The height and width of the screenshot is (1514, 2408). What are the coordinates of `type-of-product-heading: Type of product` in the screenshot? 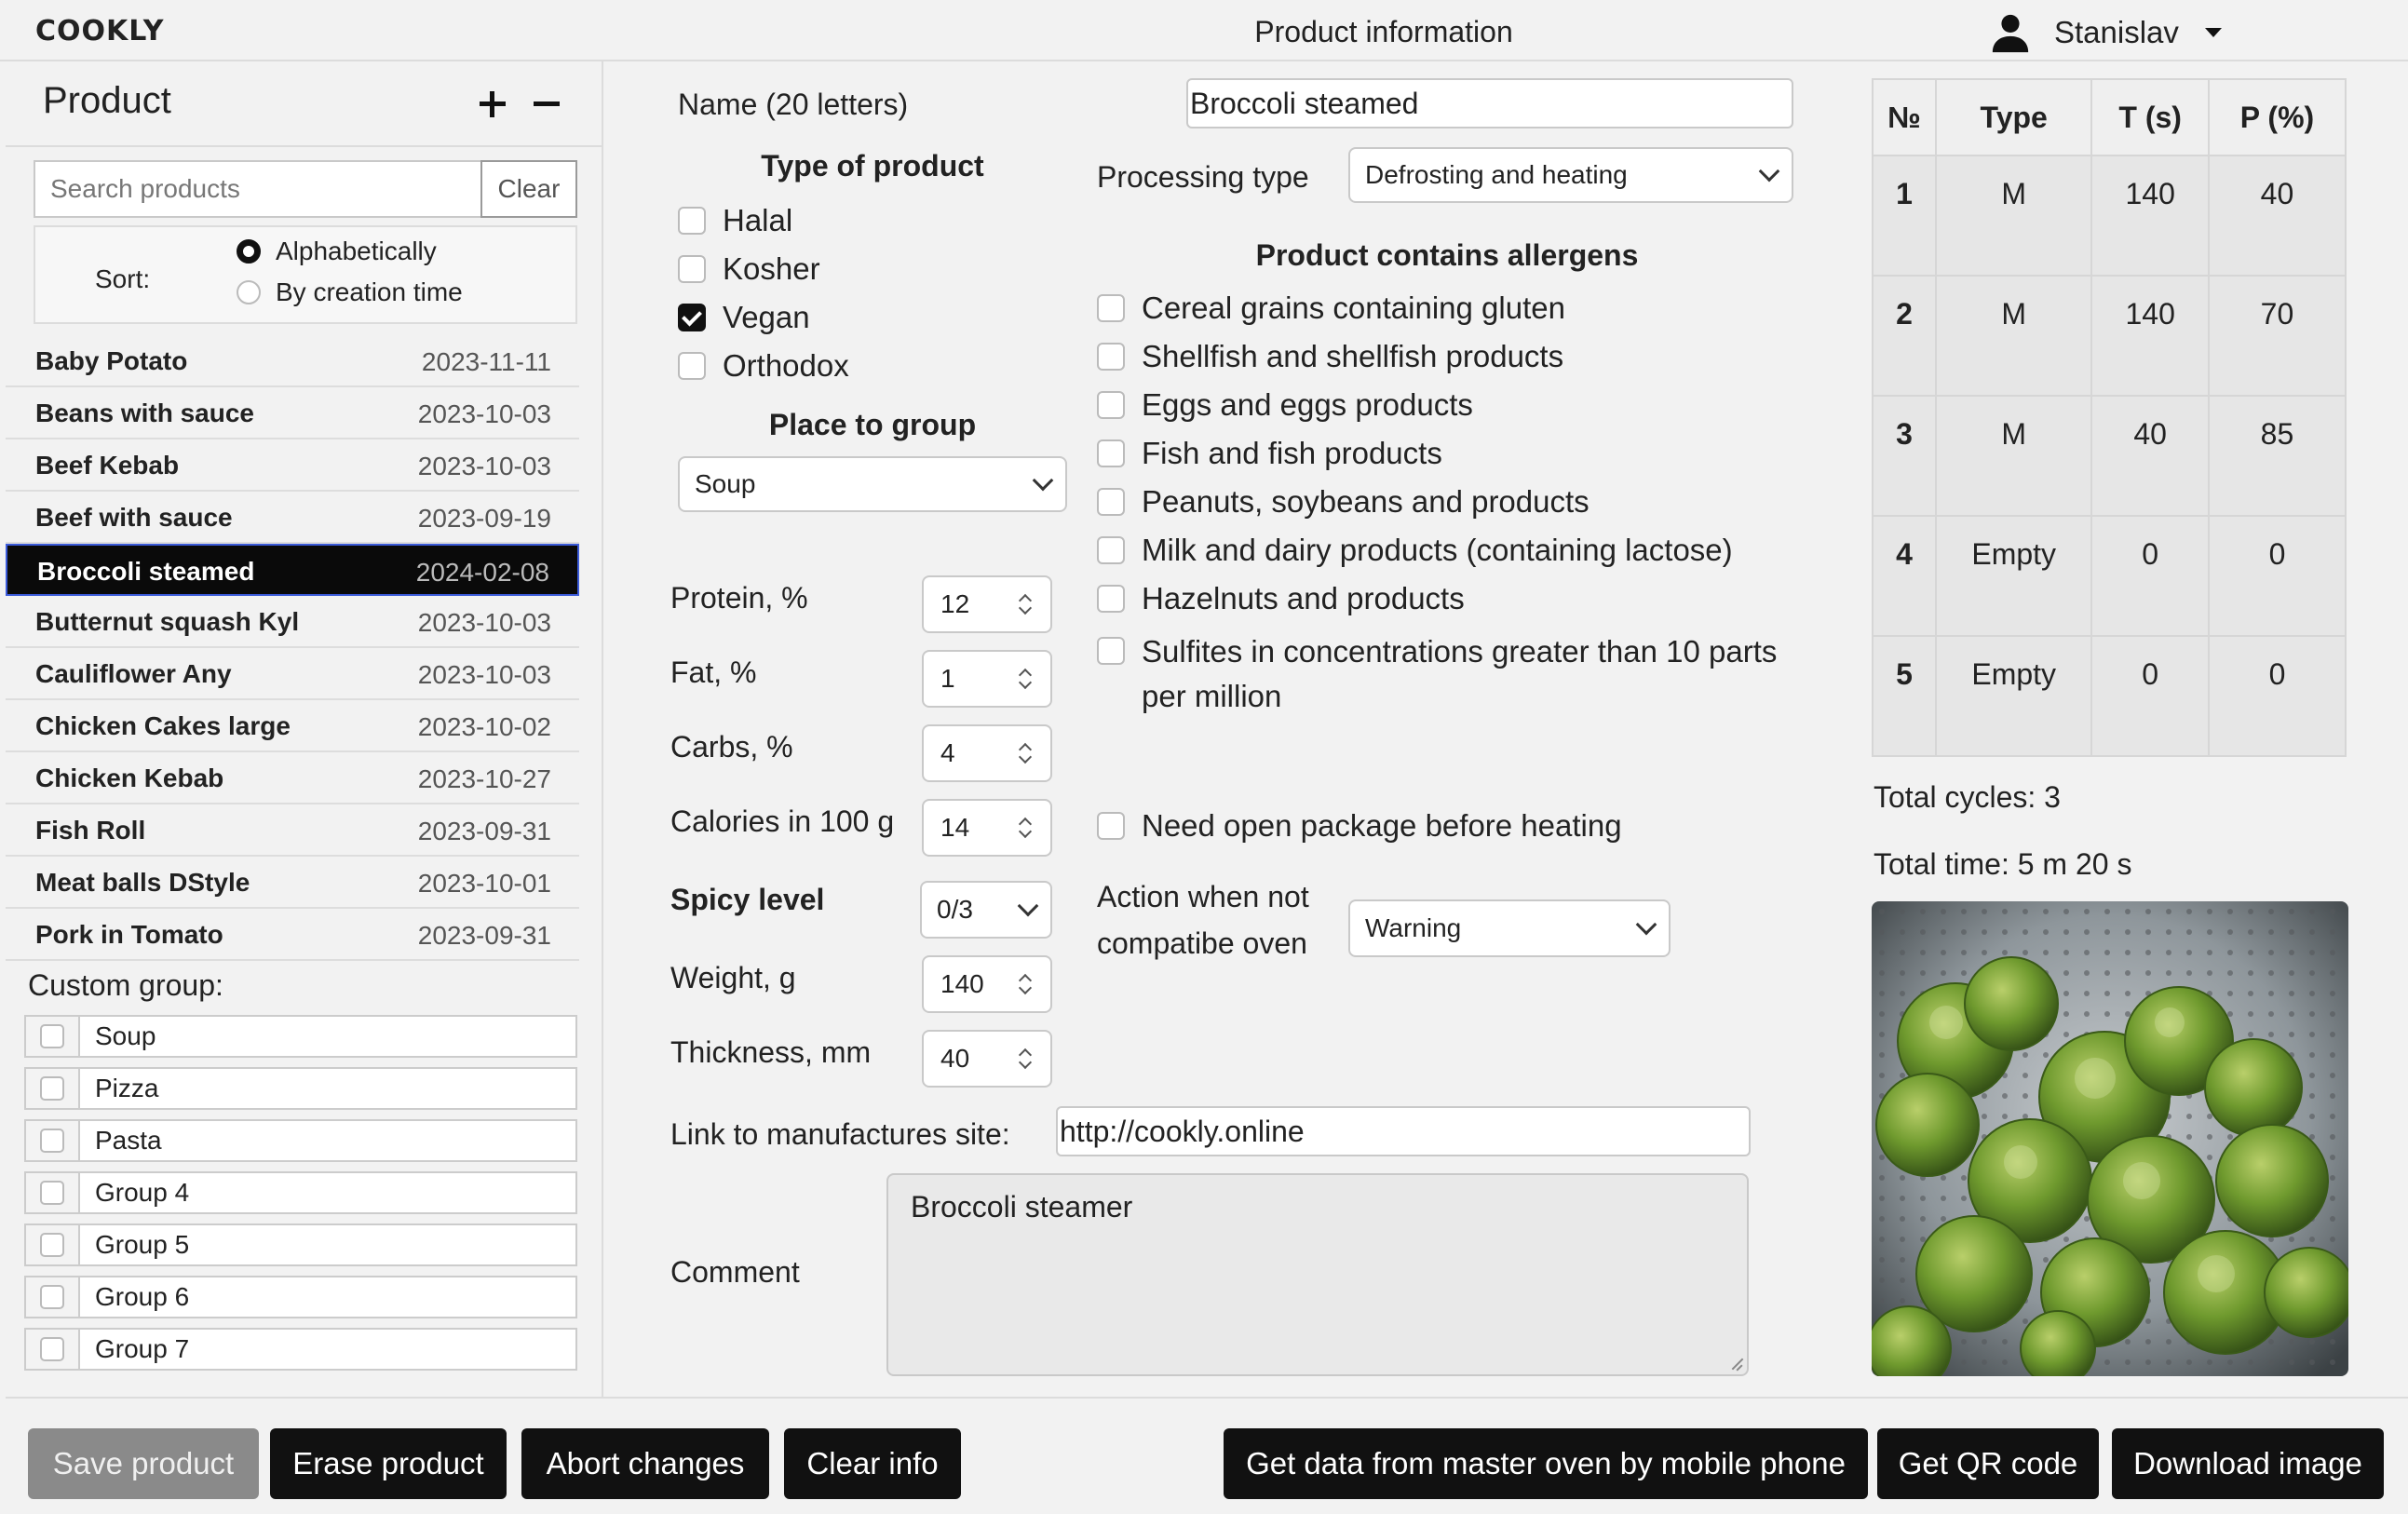 It's located at (872, 165).